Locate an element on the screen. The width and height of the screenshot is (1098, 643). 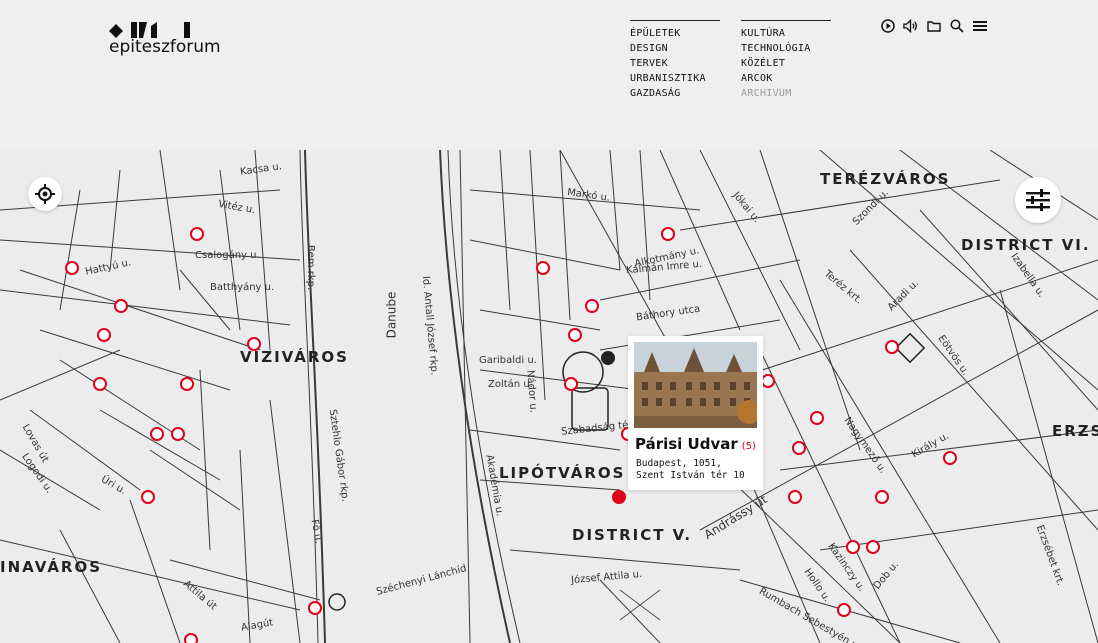
nav-link-technologia: TECHNOLÓGIA is located at coordinates (786, 48).